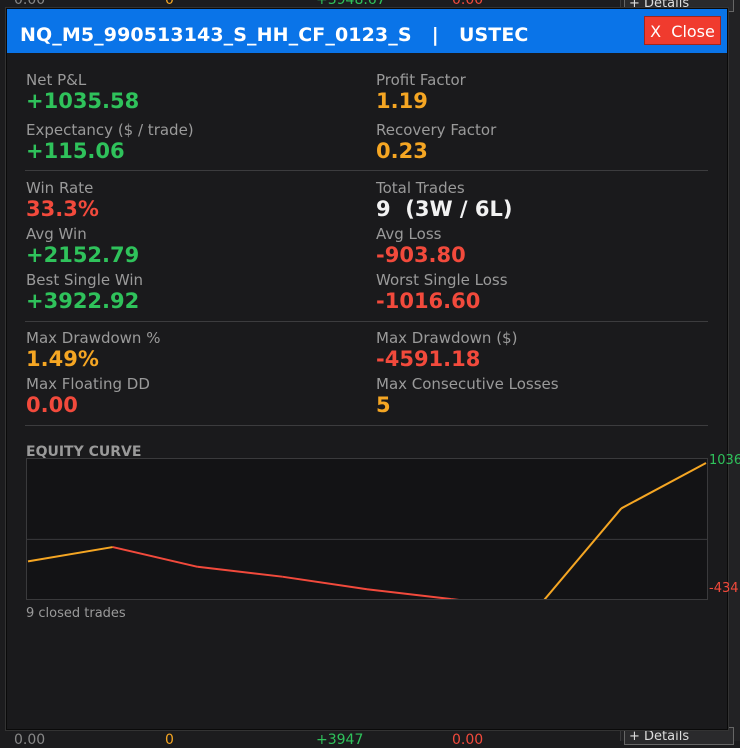 This screenshot has width=740, height=748. What do you see at coordinates (351, 4) in the screenshot?
I see `bg-cell: +3948.67` at bounding box center [351, 4].